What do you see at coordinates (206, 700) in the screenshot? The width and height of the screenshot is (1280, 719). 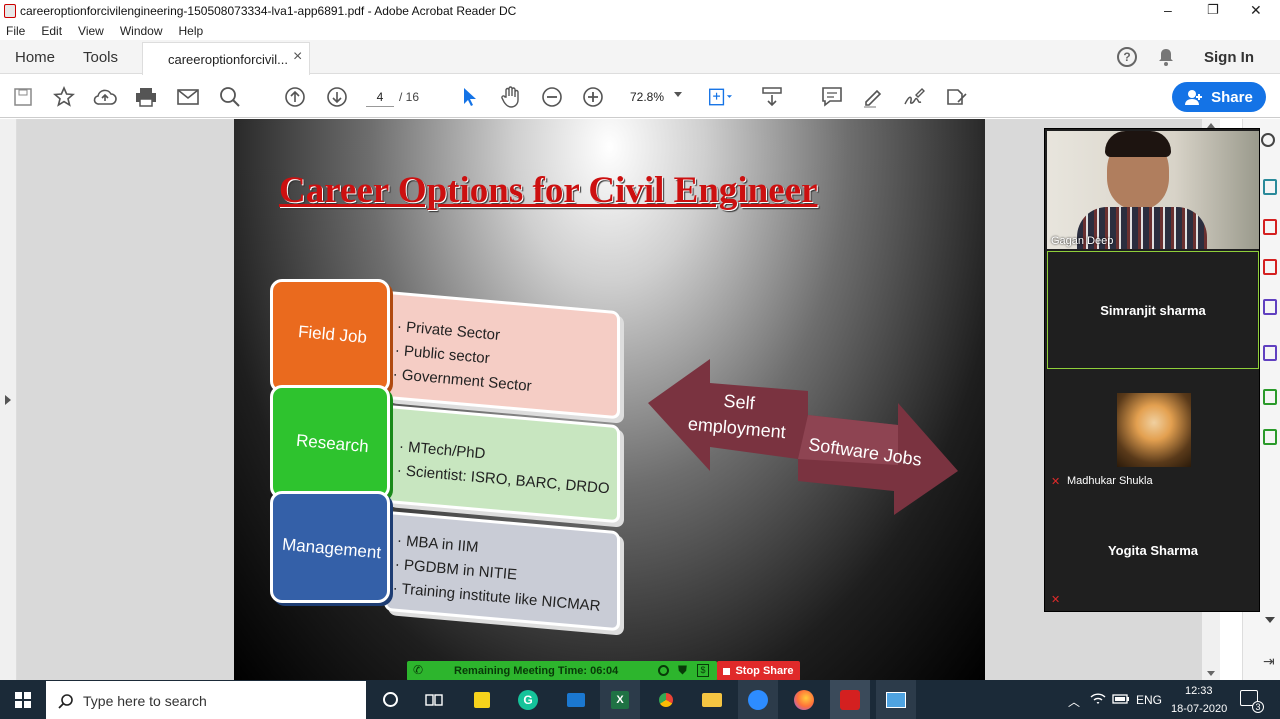 I see `taskbar-search-box: Type here to search` at bounding box center [206, 700].